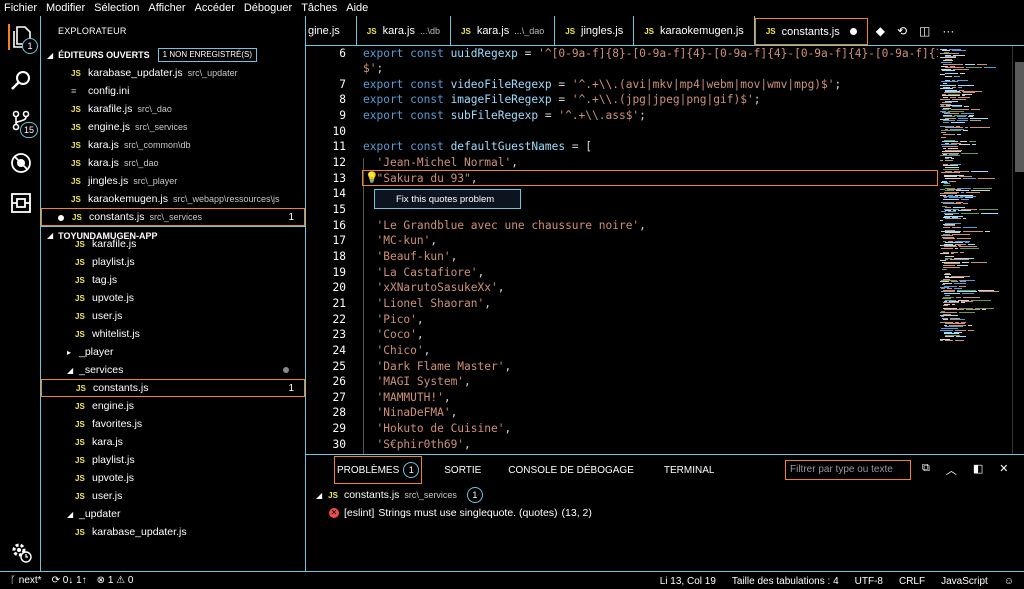 The height and width of the screenshot is (589, 1024). Describe the element at coordinates (173, 334) in the screenshot. I see `tree-file: JS whitelist.js` at that location.